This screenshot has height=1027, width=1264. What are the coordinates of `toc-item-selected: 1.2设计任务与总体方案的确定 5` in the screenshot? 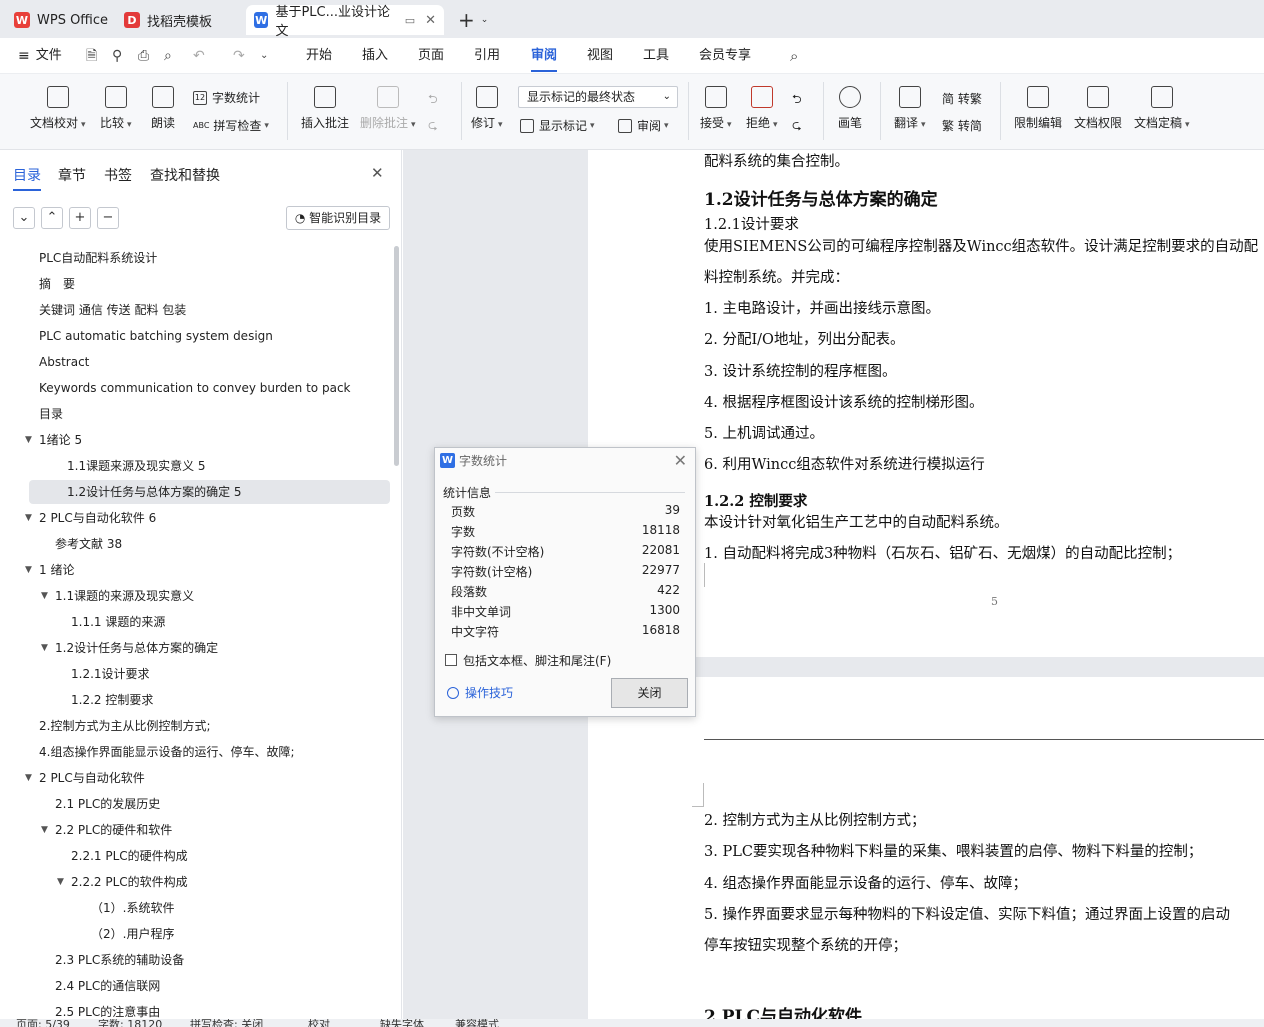 It's located at (209, 492).